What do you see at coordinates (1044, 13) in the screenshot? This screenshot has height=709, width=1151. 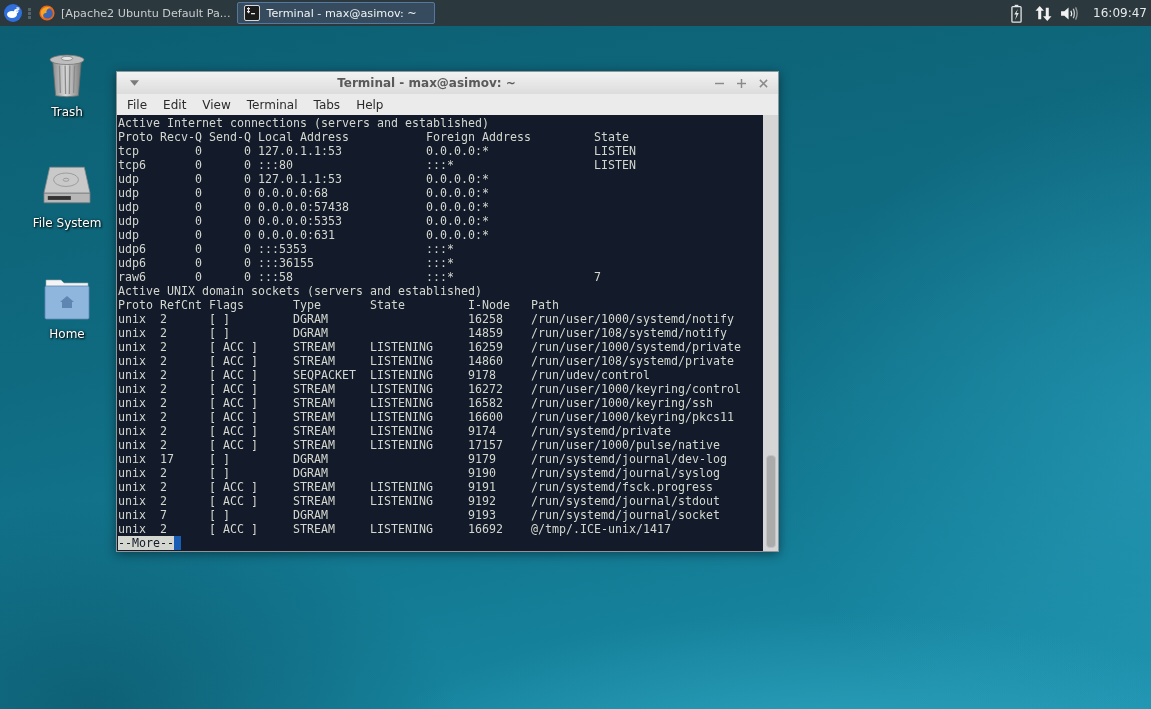 I see `network-arrows-icon` at bounding box center [1044, 13].